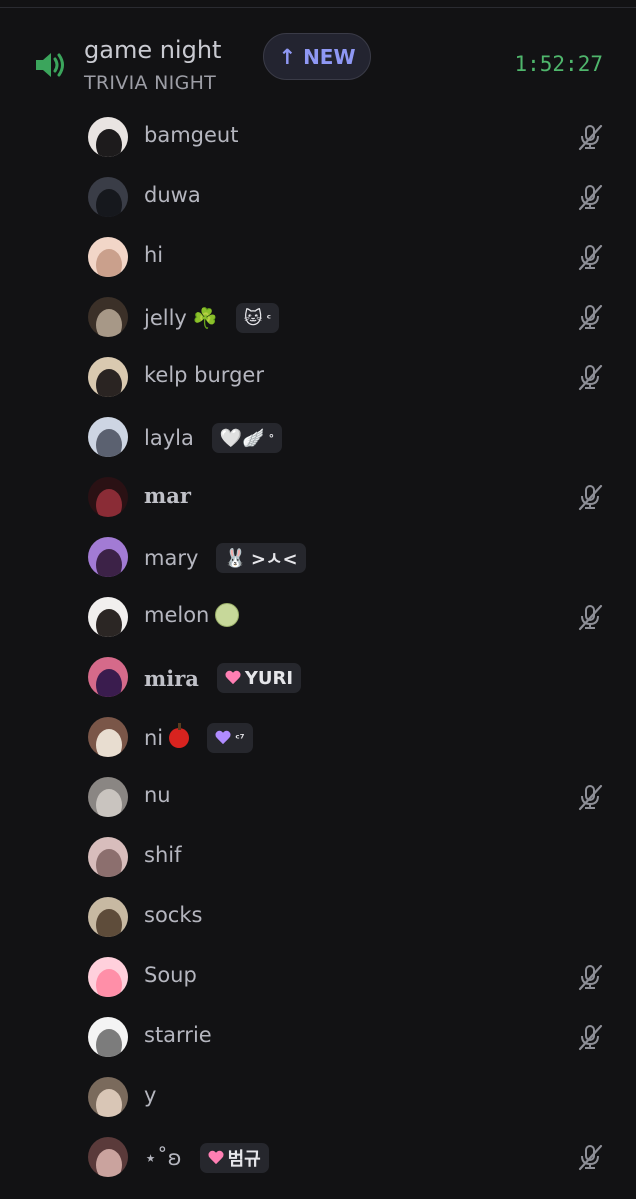 This screenshot has height=1199, width=636. I want to click on member-name: y, so click(150, 1095).